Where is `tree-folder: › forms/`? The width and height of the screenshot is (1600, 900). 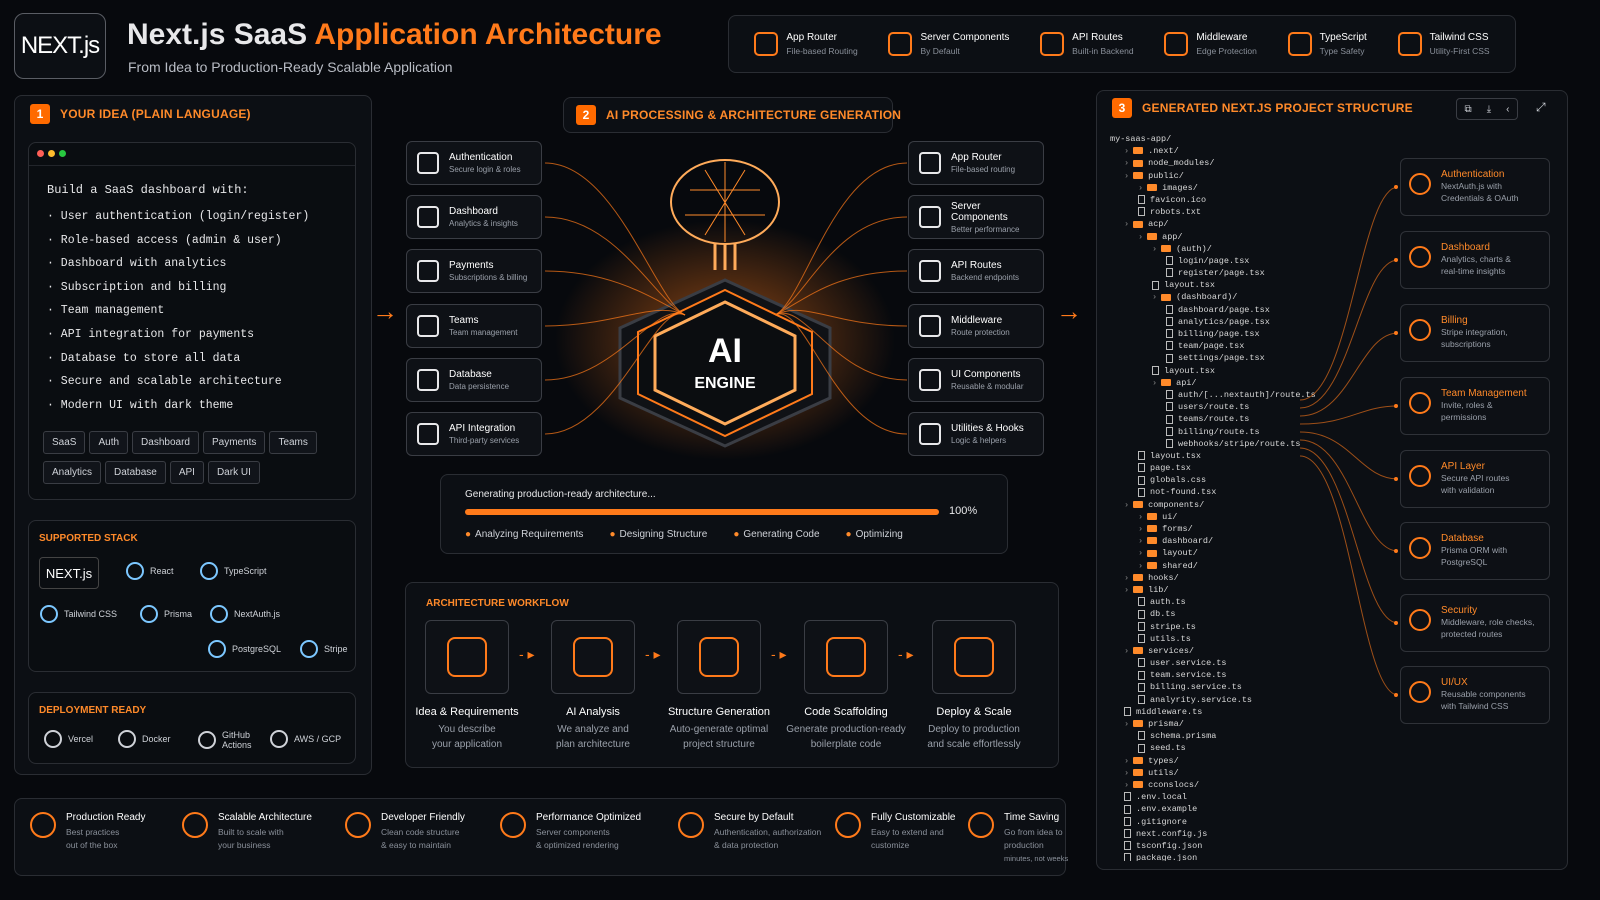
tree-folder: › forms/ is located at coordinates (1213, 529).